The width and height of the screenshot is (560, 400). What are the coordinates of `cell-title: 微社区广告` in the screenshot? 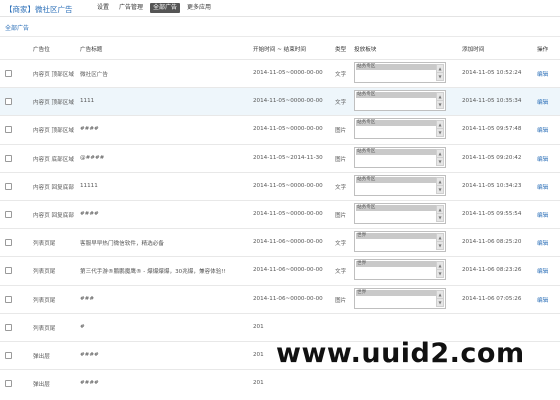 It's located at (94, 75).